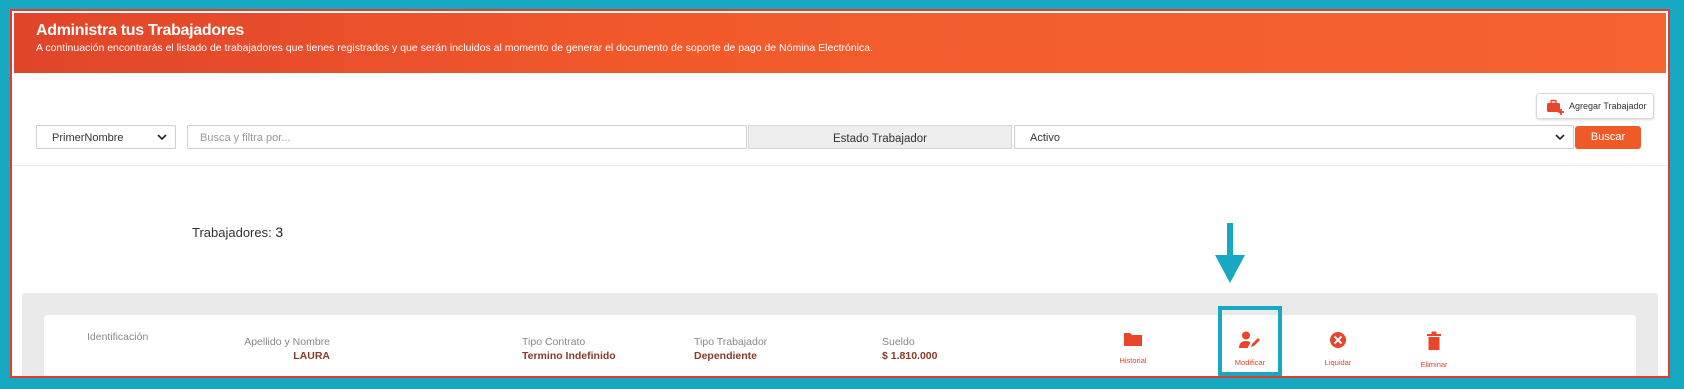  Describe the element at coordinates (909, 349) in the screenshot. I see `sueldo-column: Sueldo $ 1.810.000` at that location.